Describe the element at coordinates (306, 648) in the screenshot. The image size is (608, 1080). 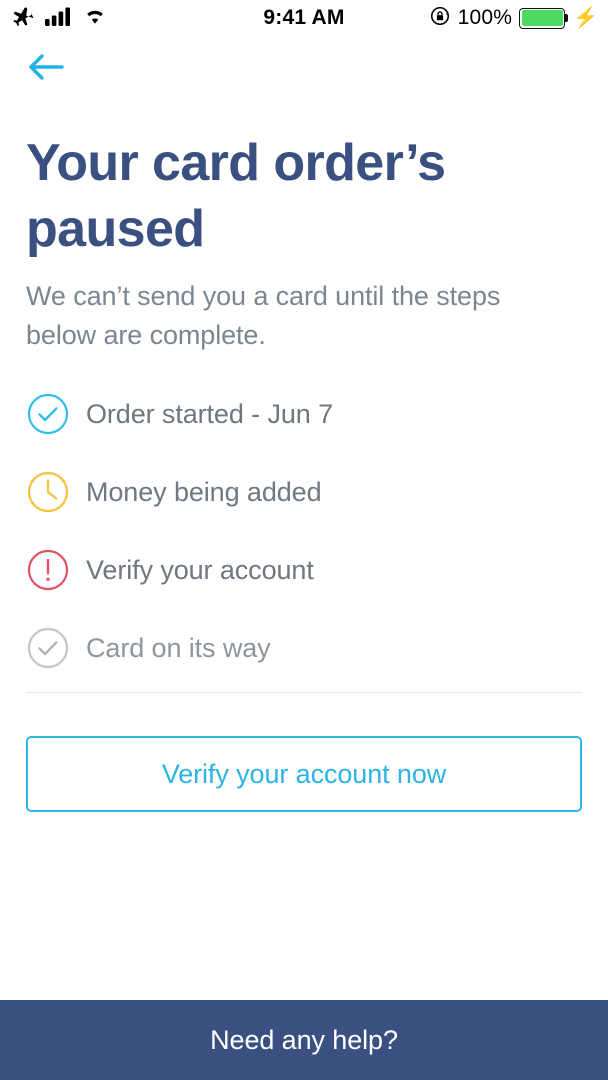
I see `list-item: Card on its way` at that location.